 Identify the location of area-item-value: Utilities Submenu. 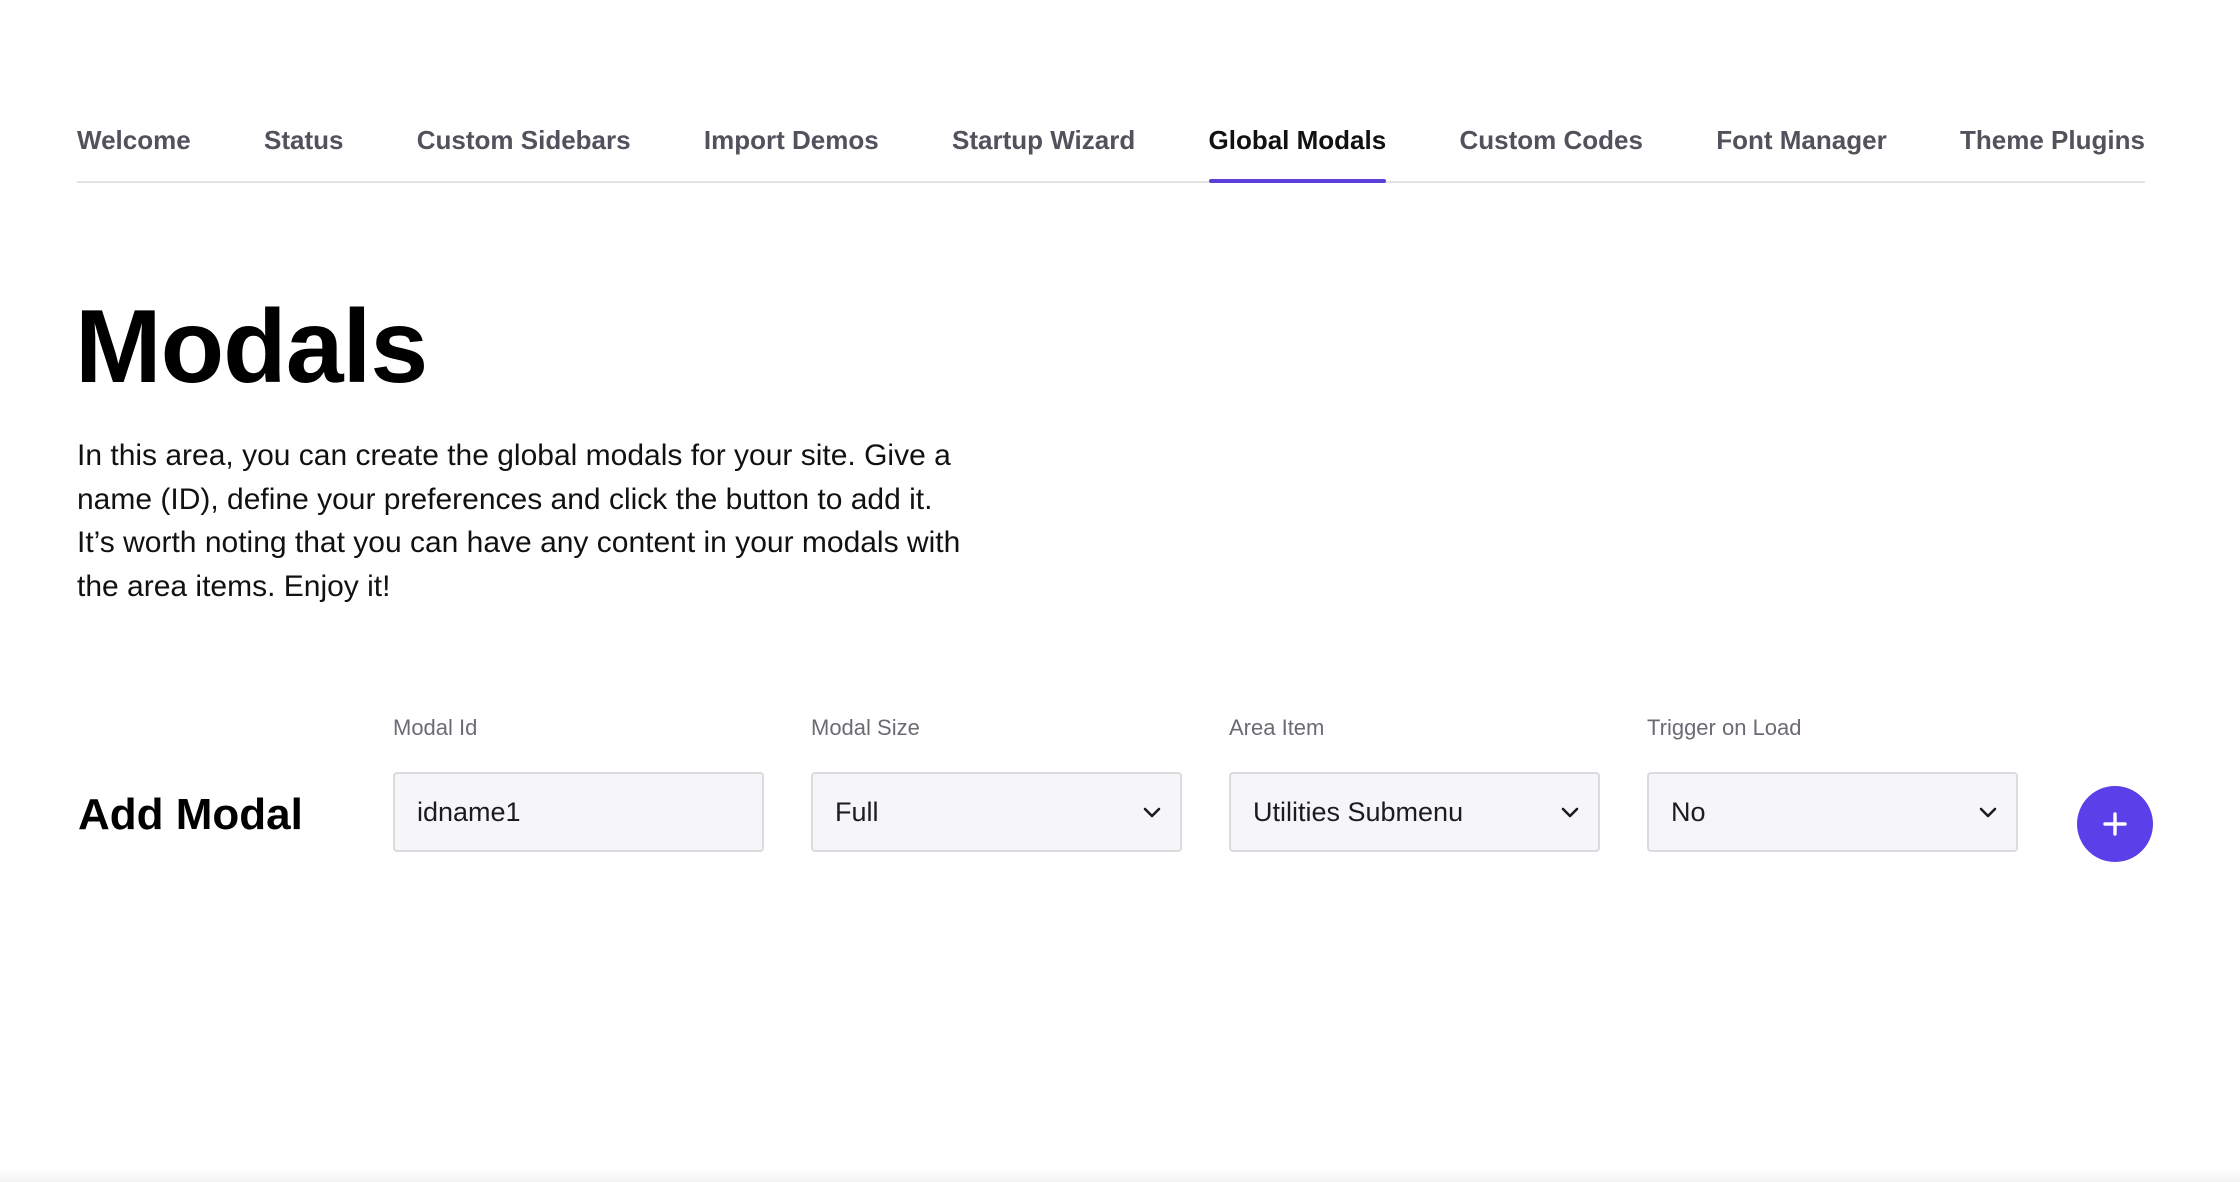
(1358, 811).